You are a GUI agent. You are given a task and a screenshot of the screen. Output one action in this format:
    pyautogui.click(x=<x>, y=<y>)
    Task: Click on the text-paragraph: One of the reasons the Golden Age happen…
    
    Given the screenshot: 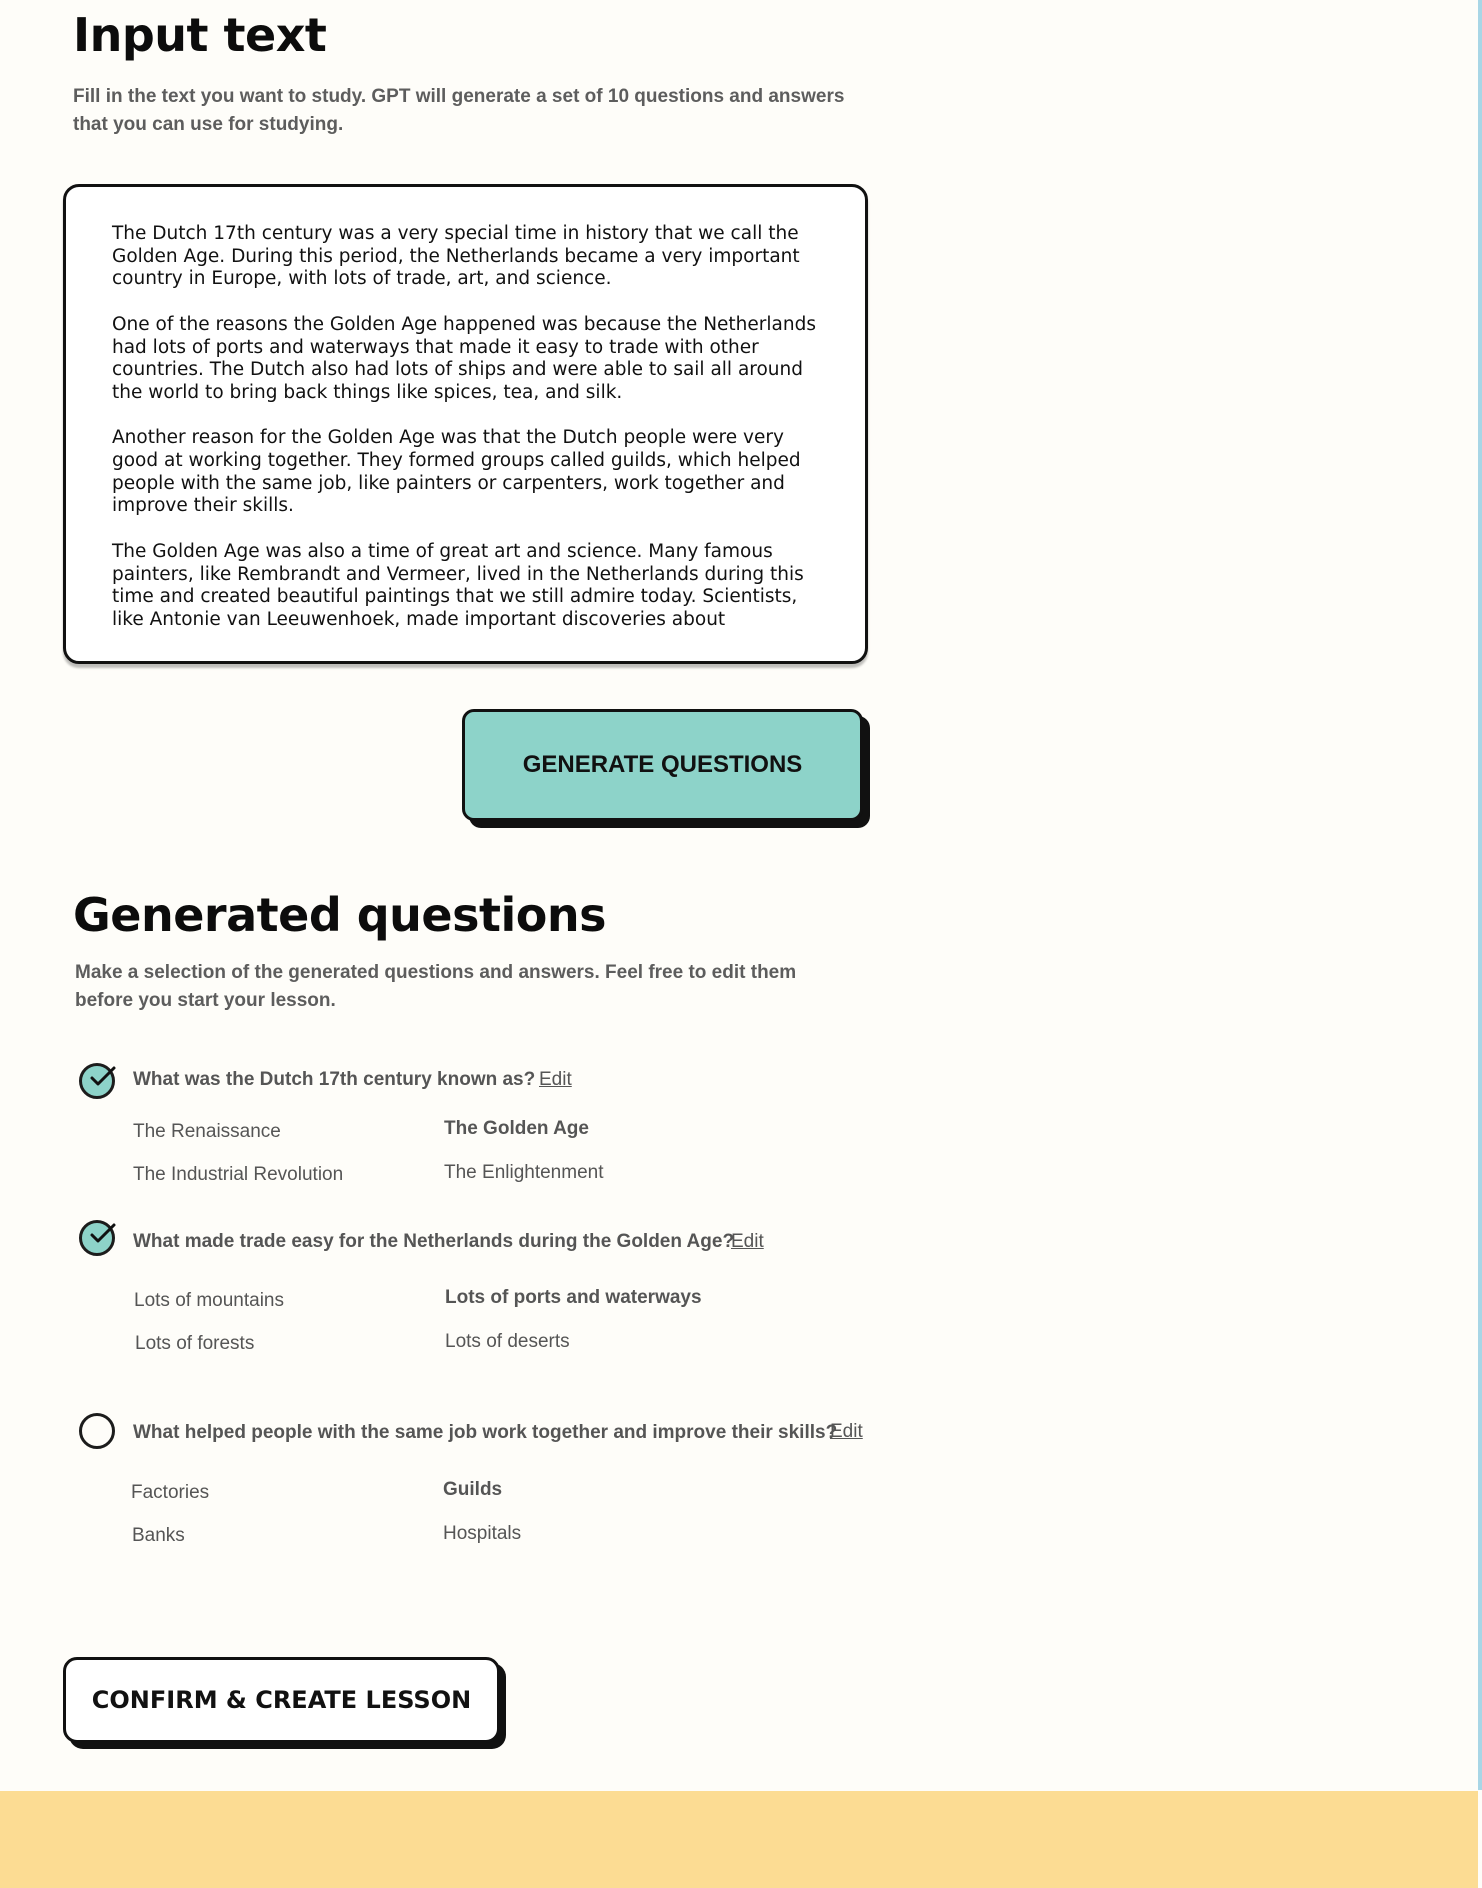 What is the action you would take?
    pyautogui.click(x=464, y=358)
    